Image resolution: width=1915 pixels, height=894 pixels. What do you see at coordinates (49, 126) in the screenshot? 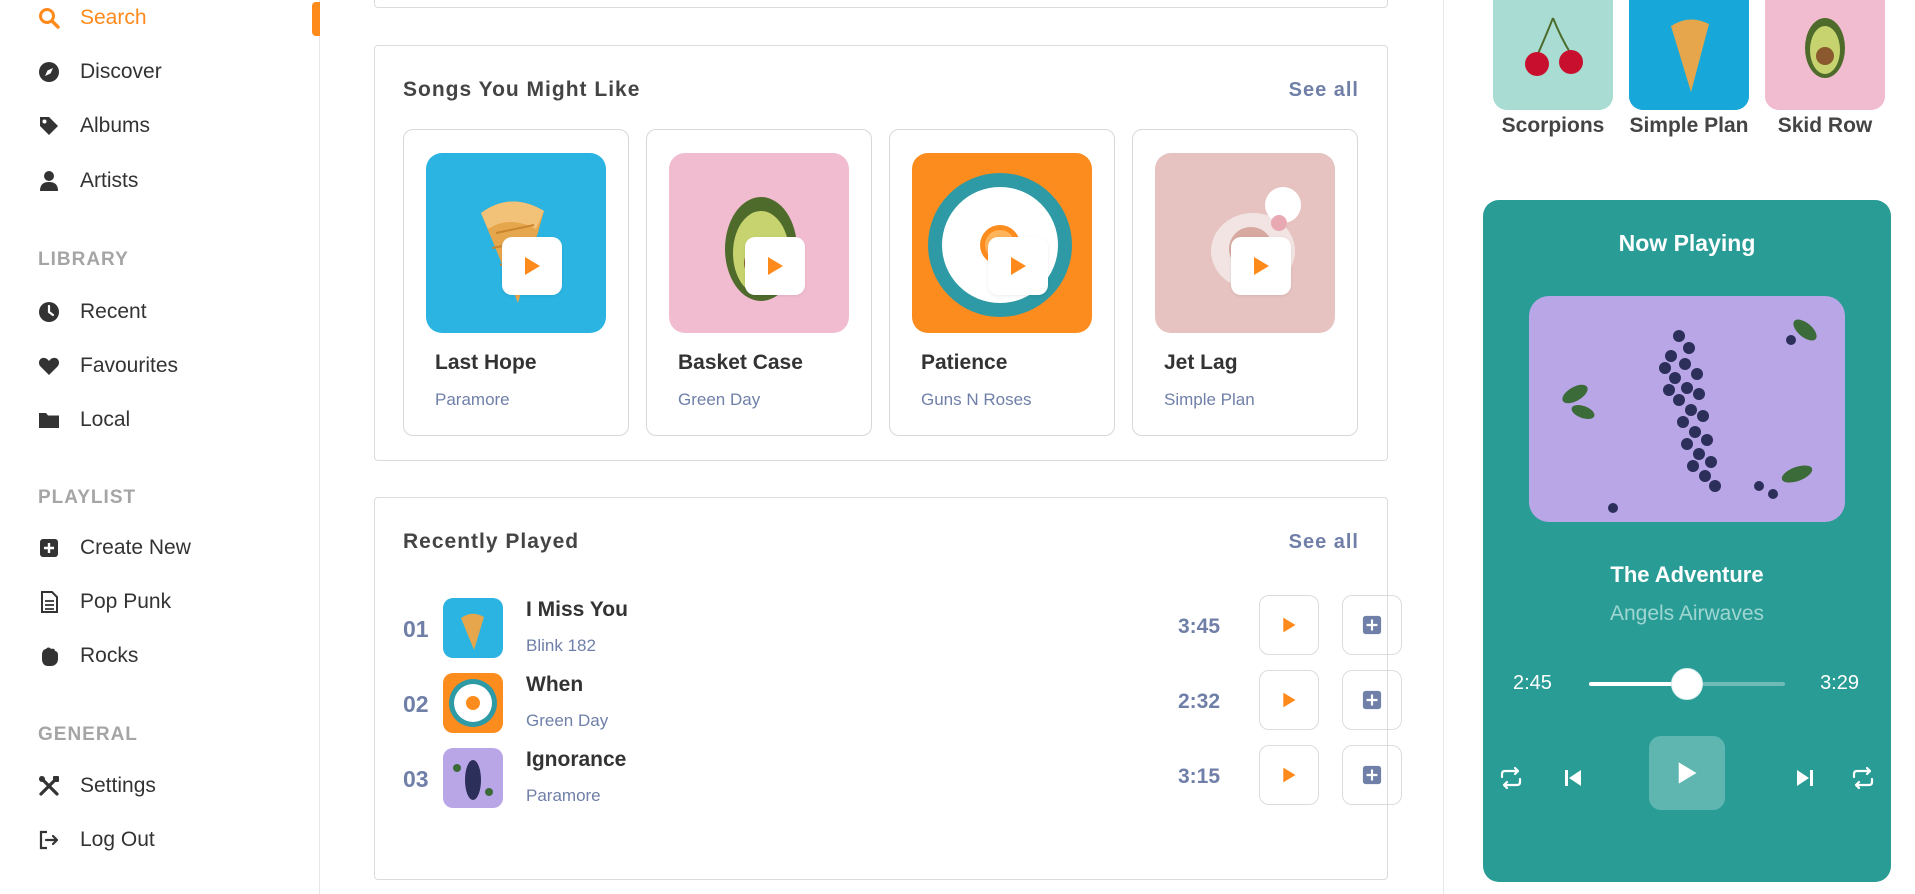
I see `tag-icon` at bounding box center [49, 126].